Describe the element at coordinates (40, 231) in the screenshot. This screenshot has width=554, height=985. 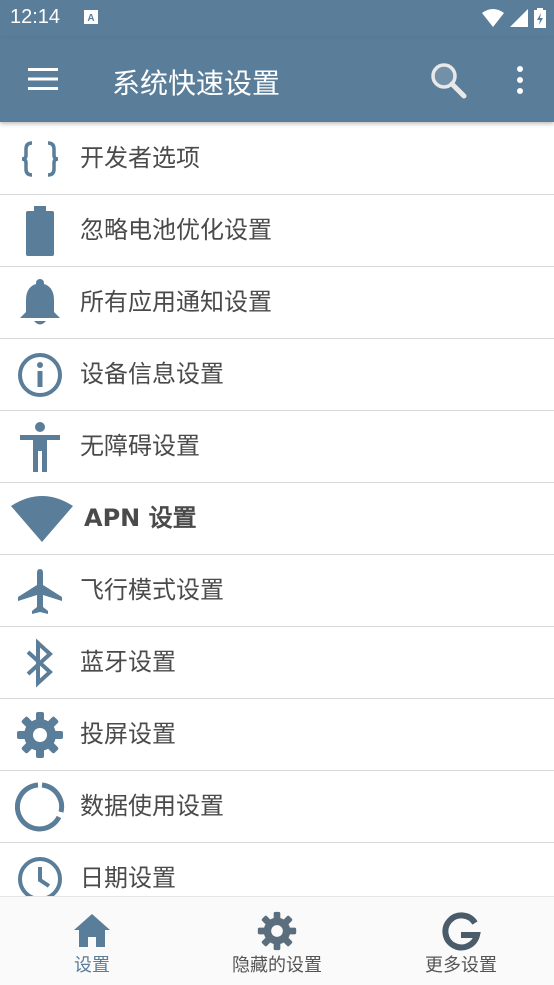
I see `battery-icon` at that location.